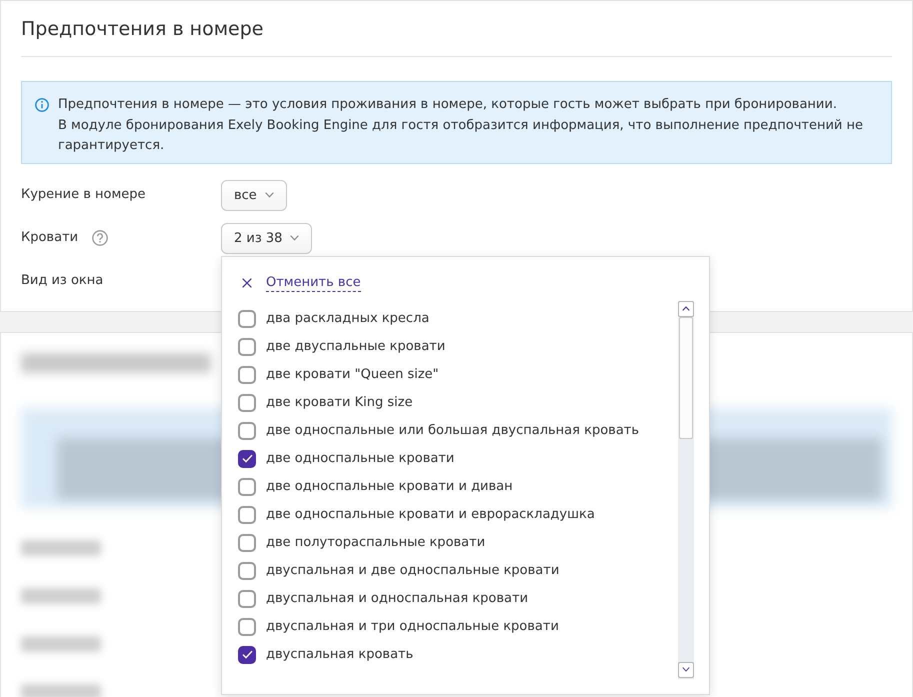 This screenshot has height=697, width=913. I want to click on option-label: две двуспальные кровати, so click(356, 347).